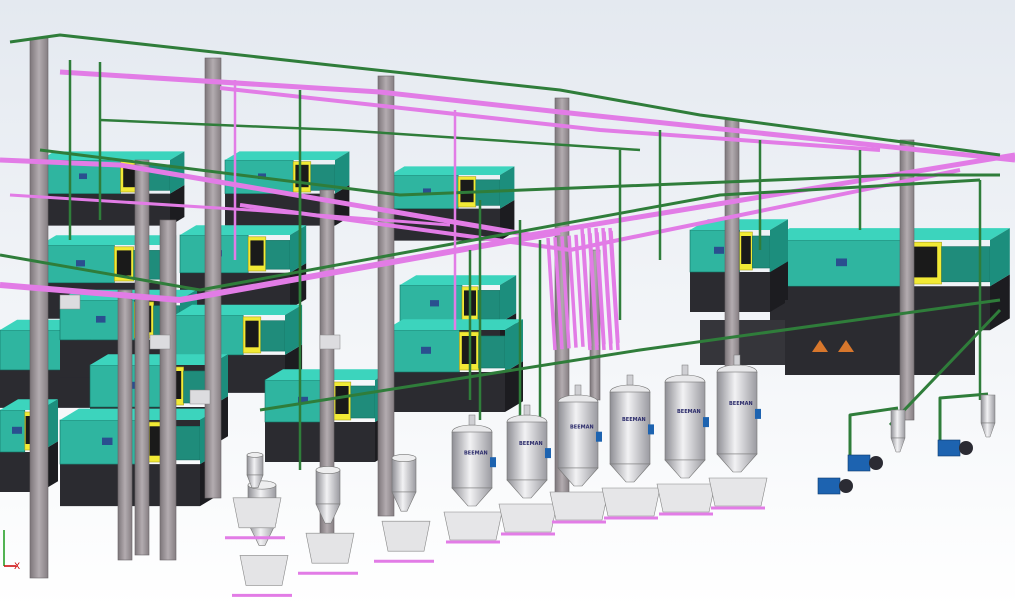 The width and height of the screenshot is (1015, 608). What do you see at coordinates (17, 567) in the screenshot?
I see `triad-x-label: X` at bounding box center [17, 567].